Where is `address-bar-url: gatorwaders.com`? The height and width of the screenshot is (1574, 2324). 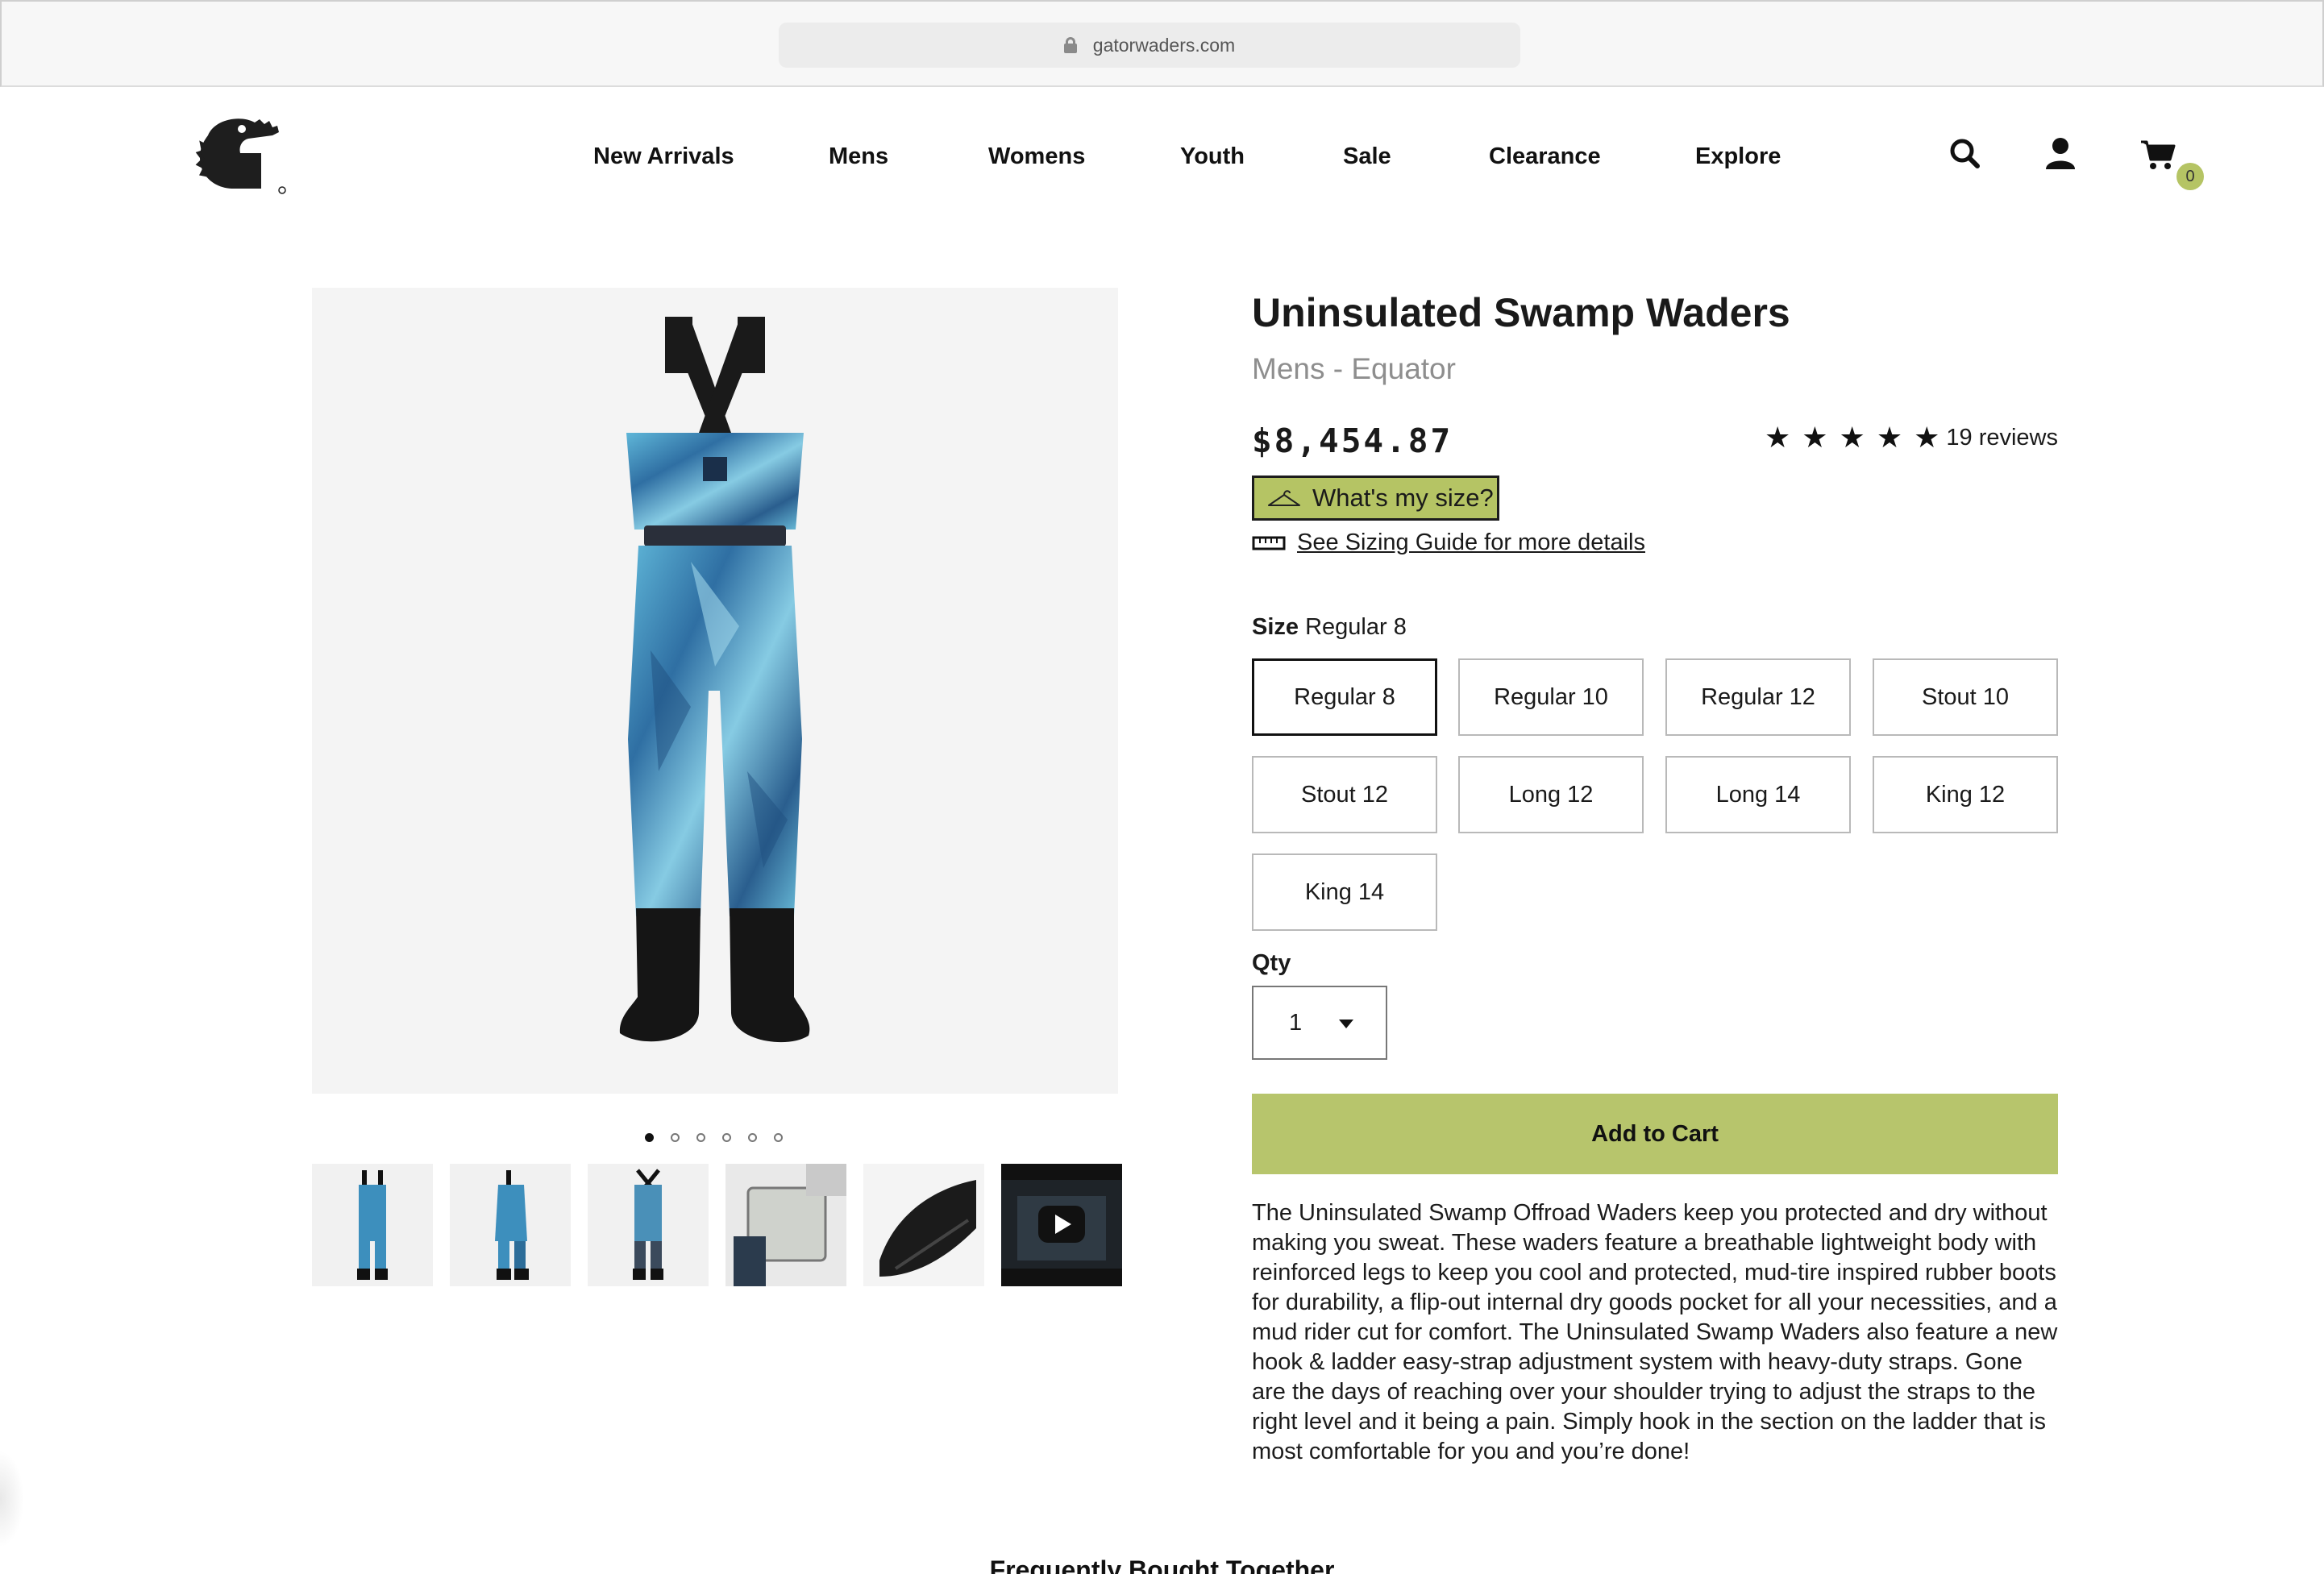
address-bar-url: gatorwaders.com is located at coordinates (1164, 45).